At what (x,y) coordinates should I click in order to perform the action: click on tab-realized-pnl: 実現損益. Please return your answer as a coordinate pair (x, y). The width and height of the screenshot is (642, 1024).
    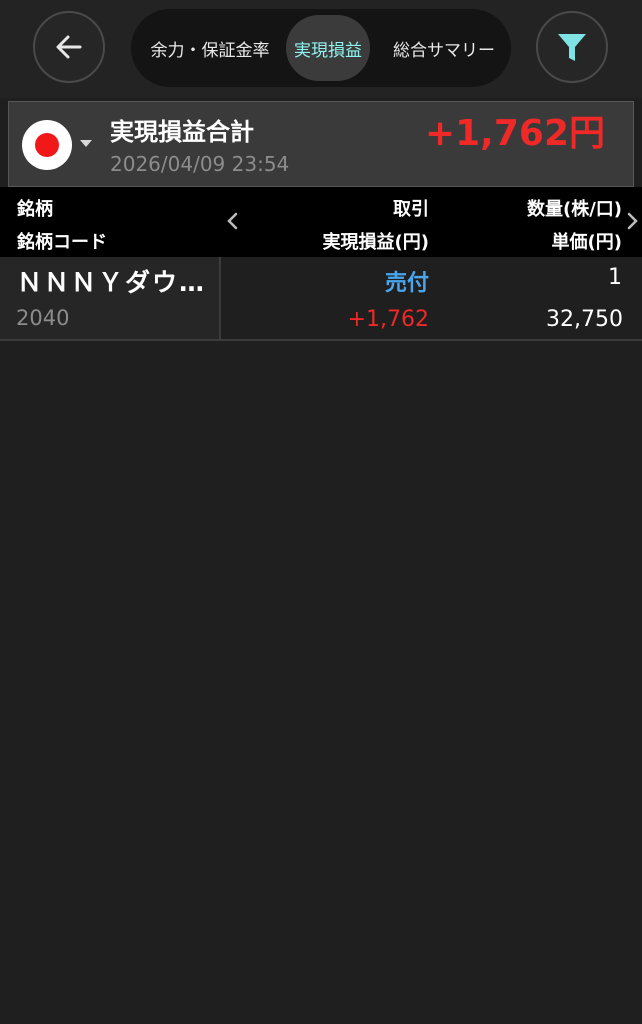
    Looking at the image, I should click on (328, 48).